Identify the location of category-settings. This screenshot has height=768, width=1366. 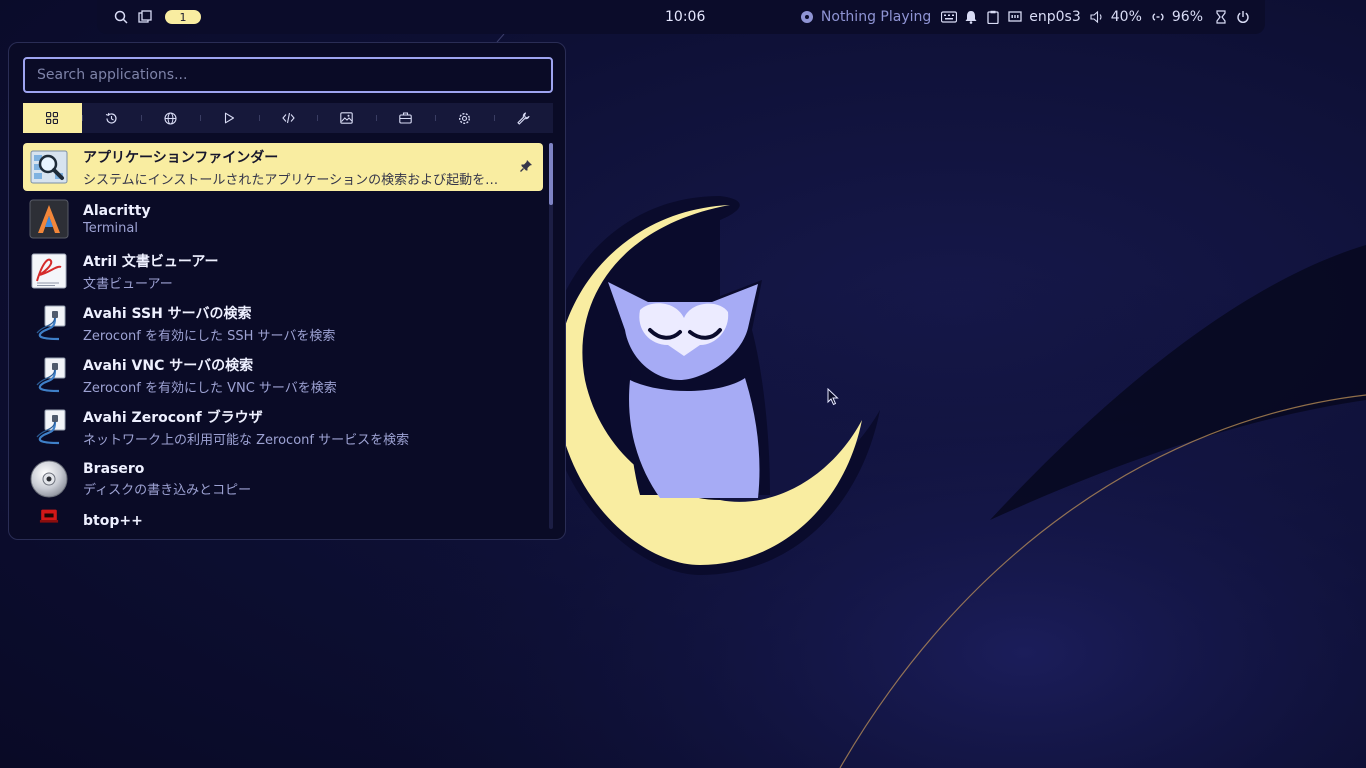
(464, 118).